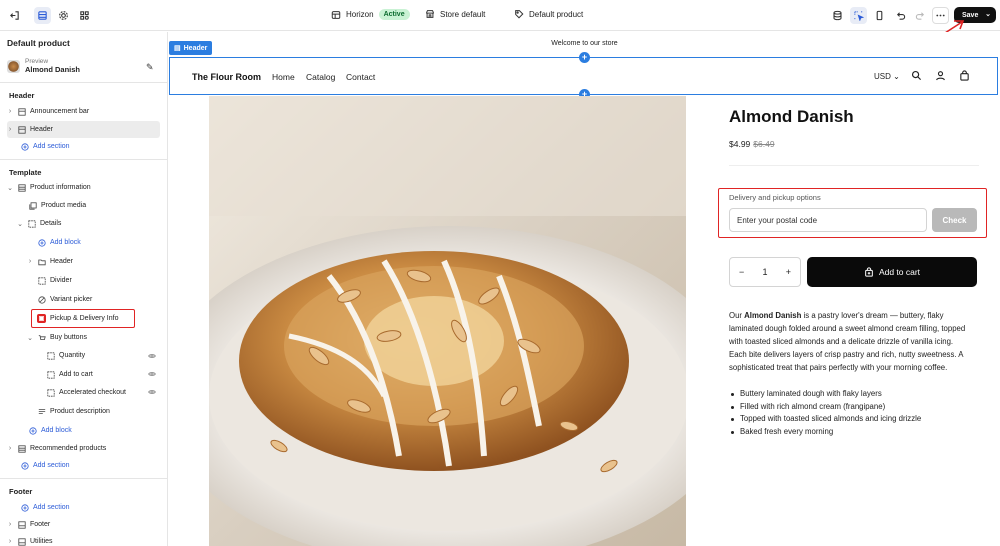 The image size is (1000, 546). I want to click on search-icon, so click(917, 76).